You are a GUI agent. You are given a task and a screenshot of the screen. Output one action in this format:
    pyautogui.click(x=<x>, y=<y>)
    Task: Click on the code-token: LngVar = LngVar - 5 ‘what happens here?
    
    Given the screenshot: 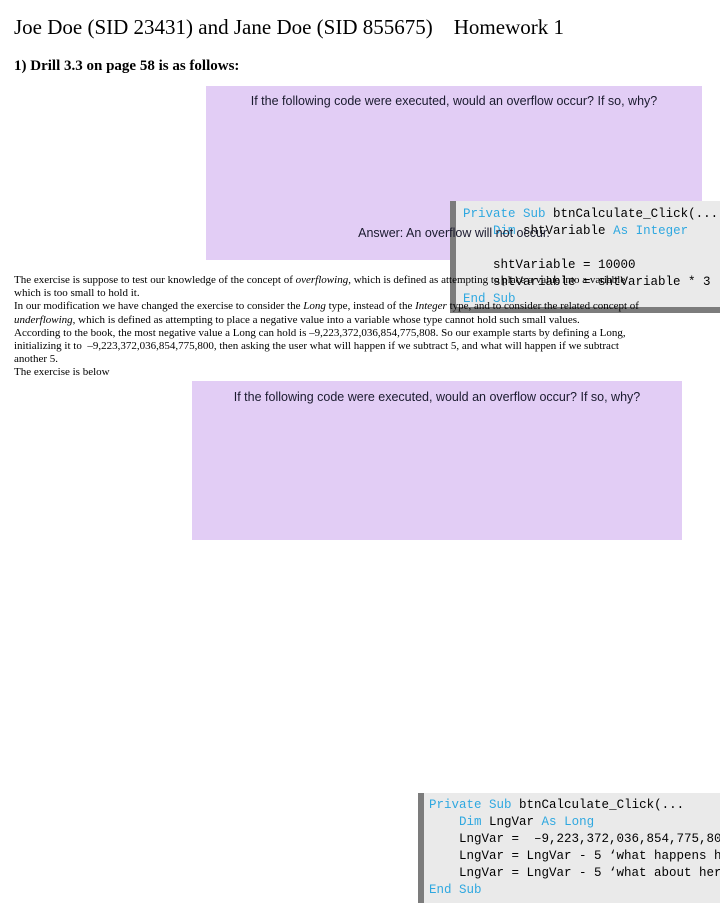 What is the action you would take?
    pyautogui.click(x=574, y=856)
    